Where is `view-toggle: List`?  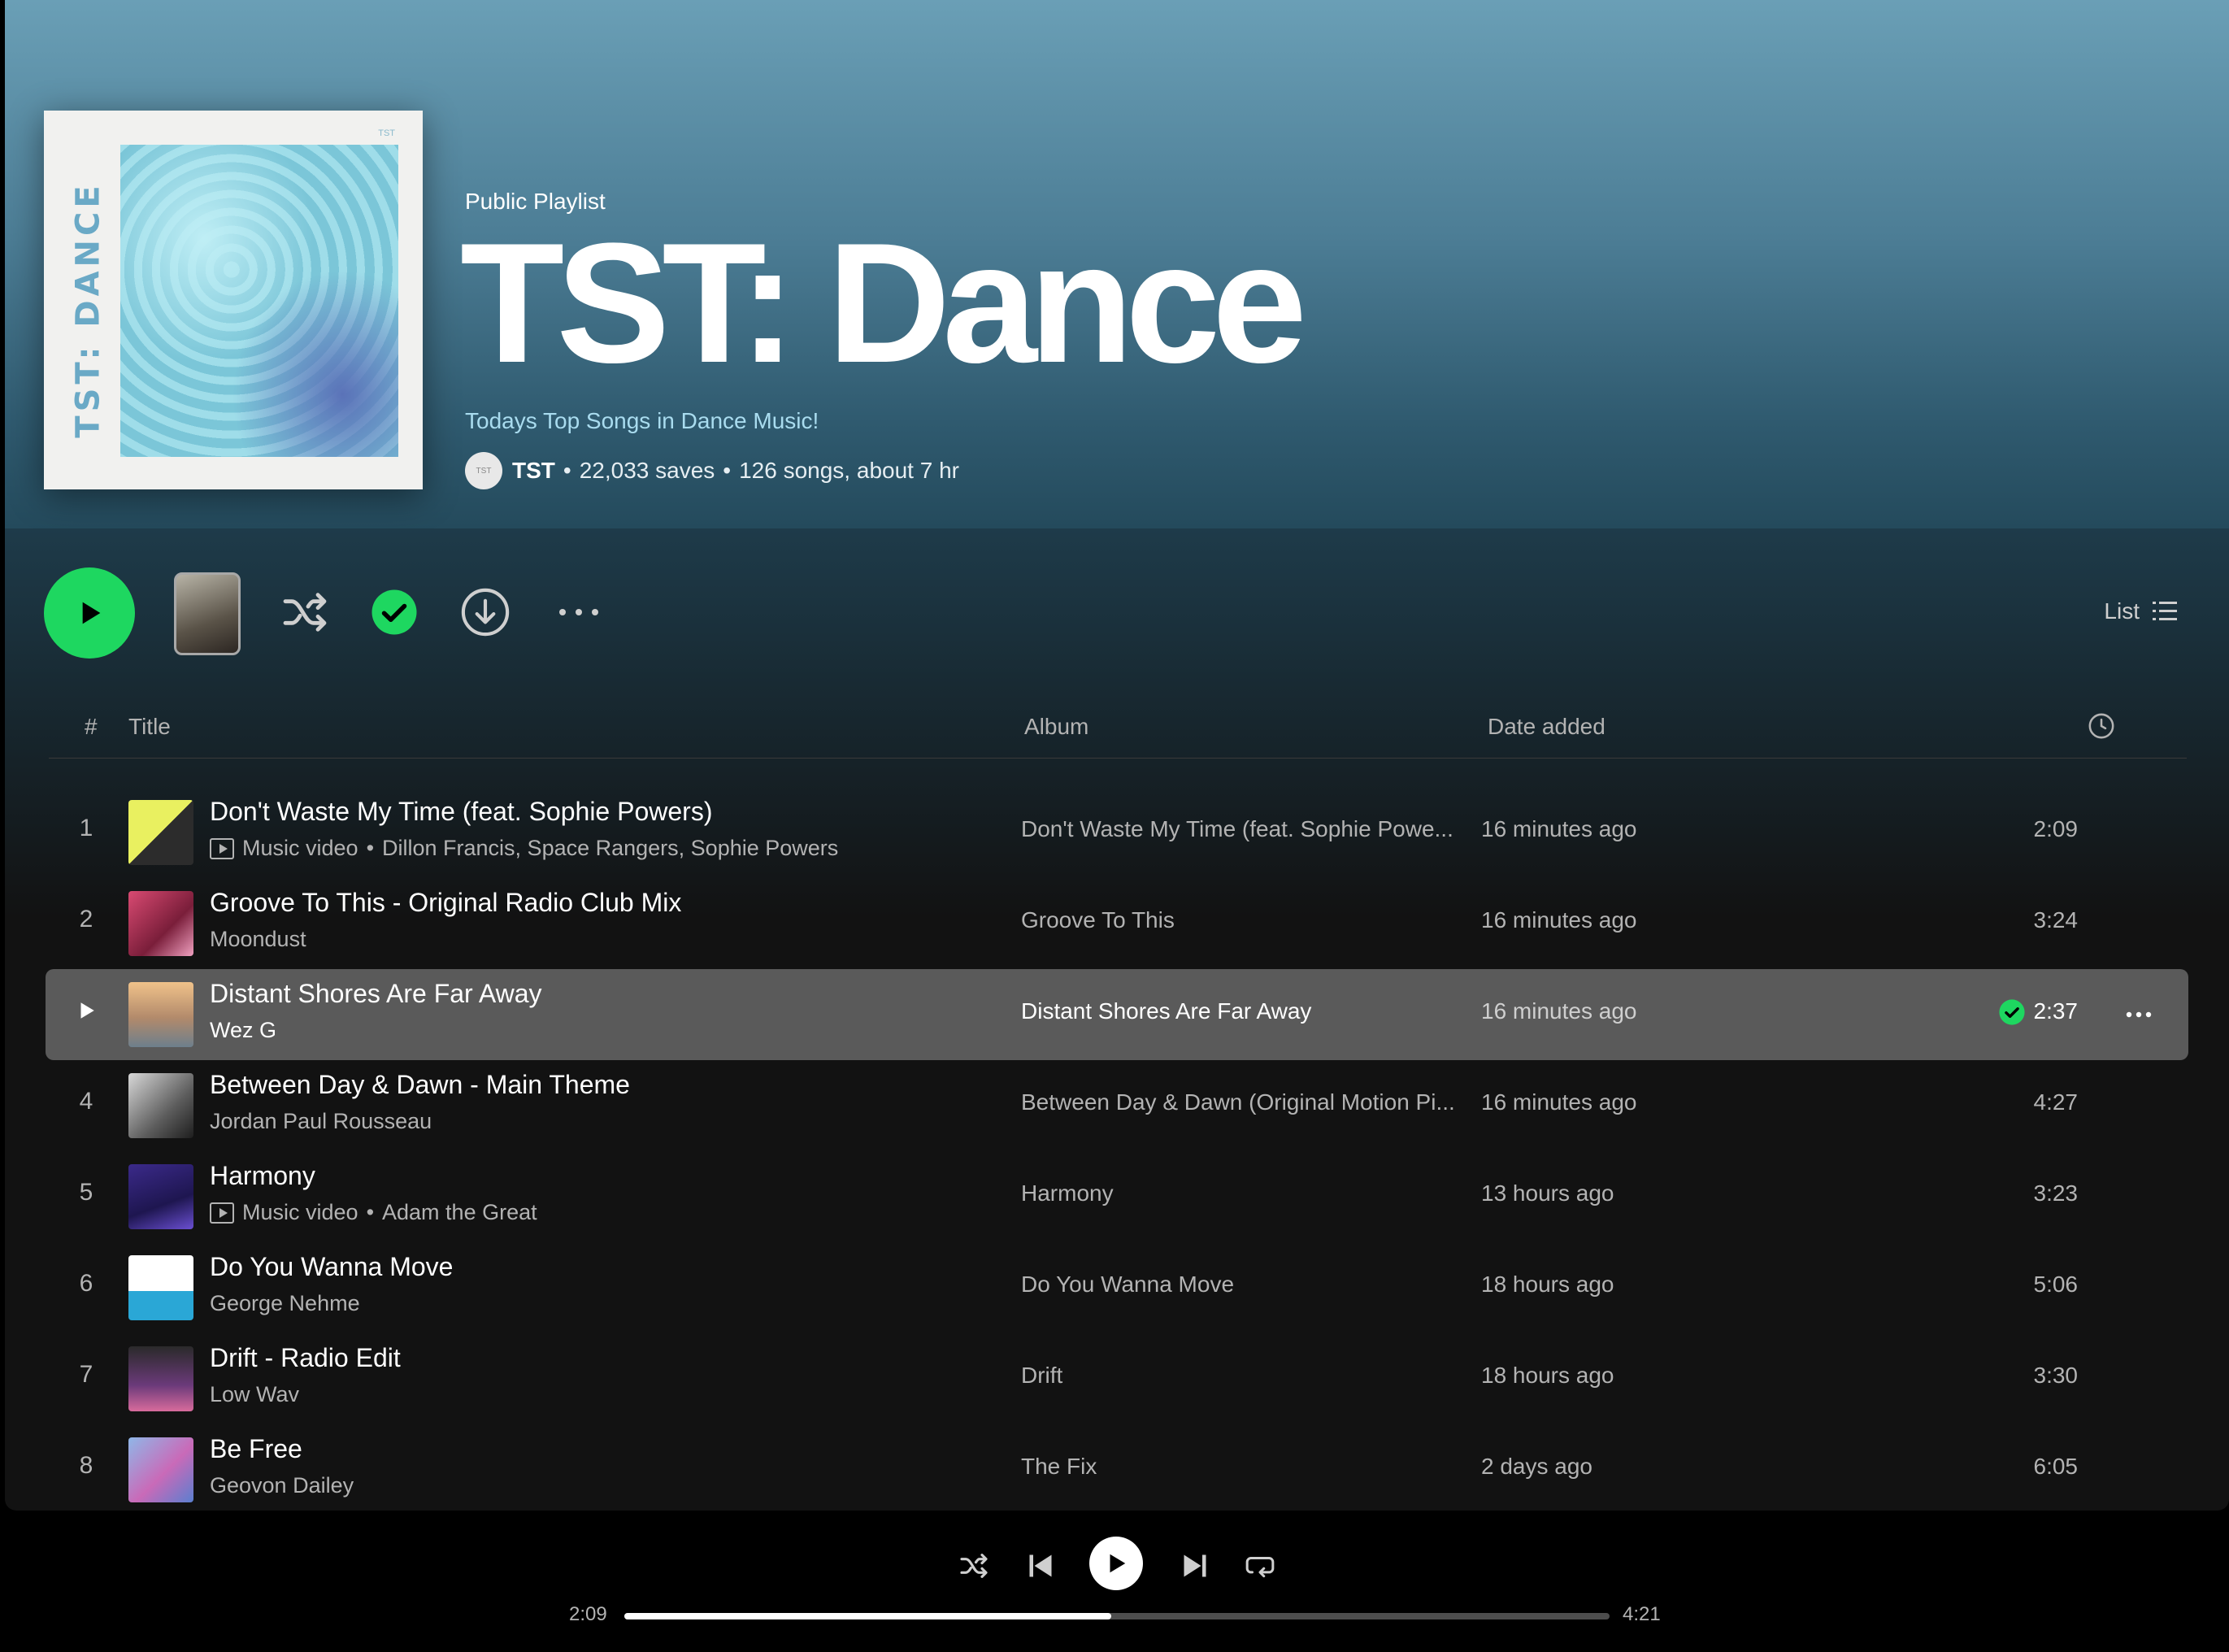
view-toggle: List is located at coordinates (2140, 611).